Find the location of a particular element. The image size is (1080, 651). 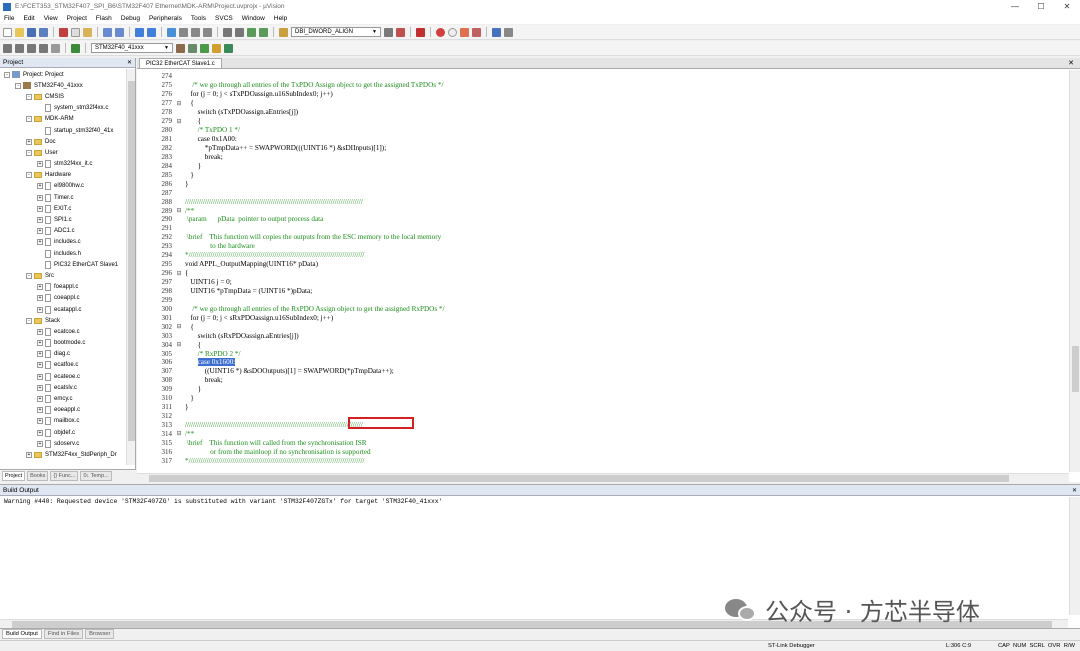

tree-item: + ecatappl.c is located at coordinates (62, 309).